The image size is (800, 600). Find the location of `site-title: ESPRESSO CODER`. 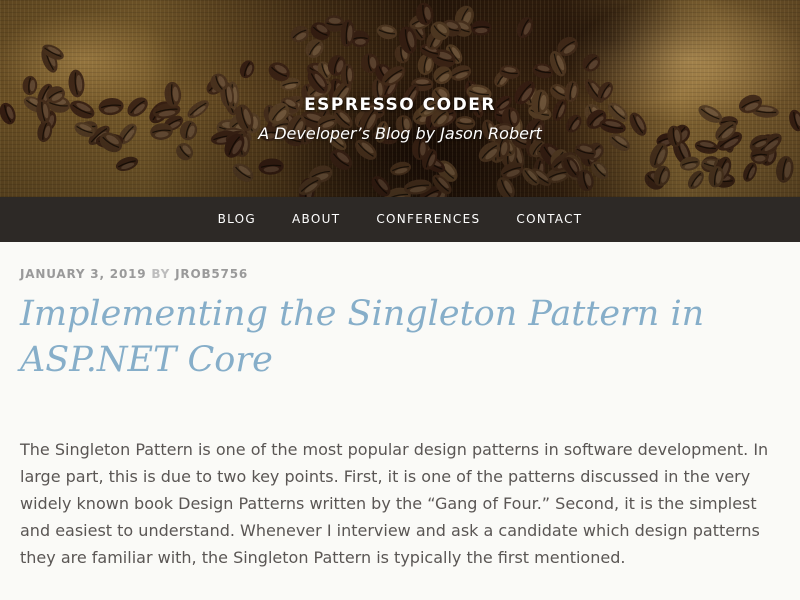

site-title: ESPRESSO CODER is located at coordinates (400, 105).